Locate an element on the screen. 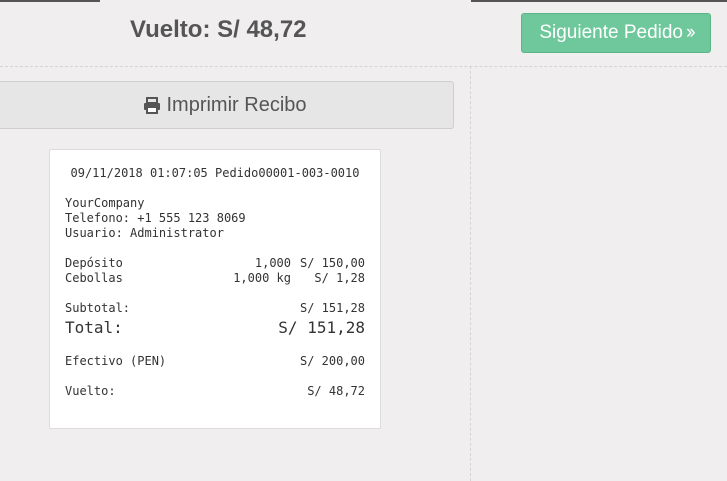  next-order-label: Siguiente Pedido is located at coordinates (611, 32).